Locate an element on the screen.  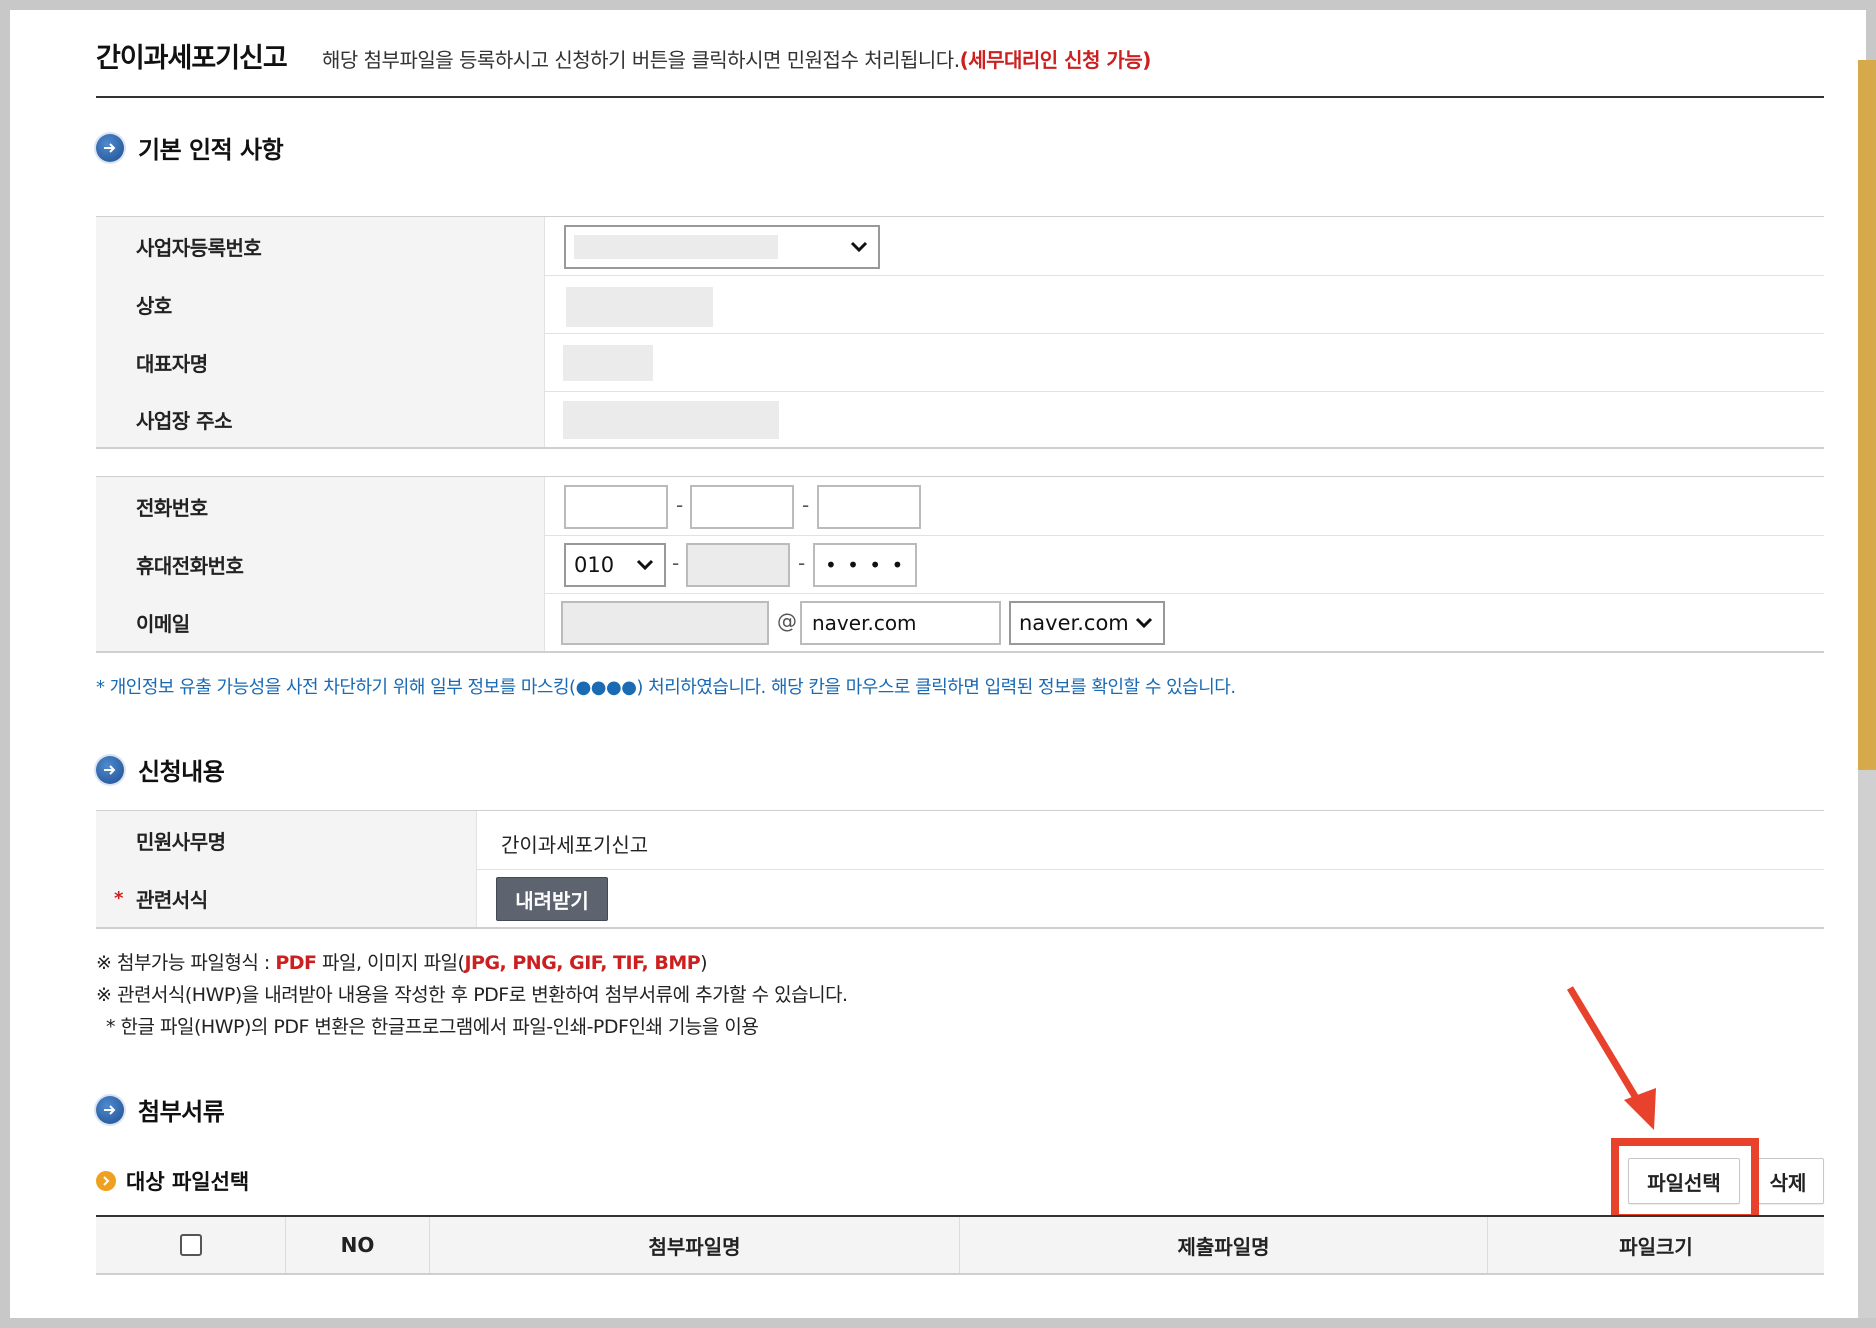
section-label: 기본 인적 사항 is located at coordinates (211, 150).